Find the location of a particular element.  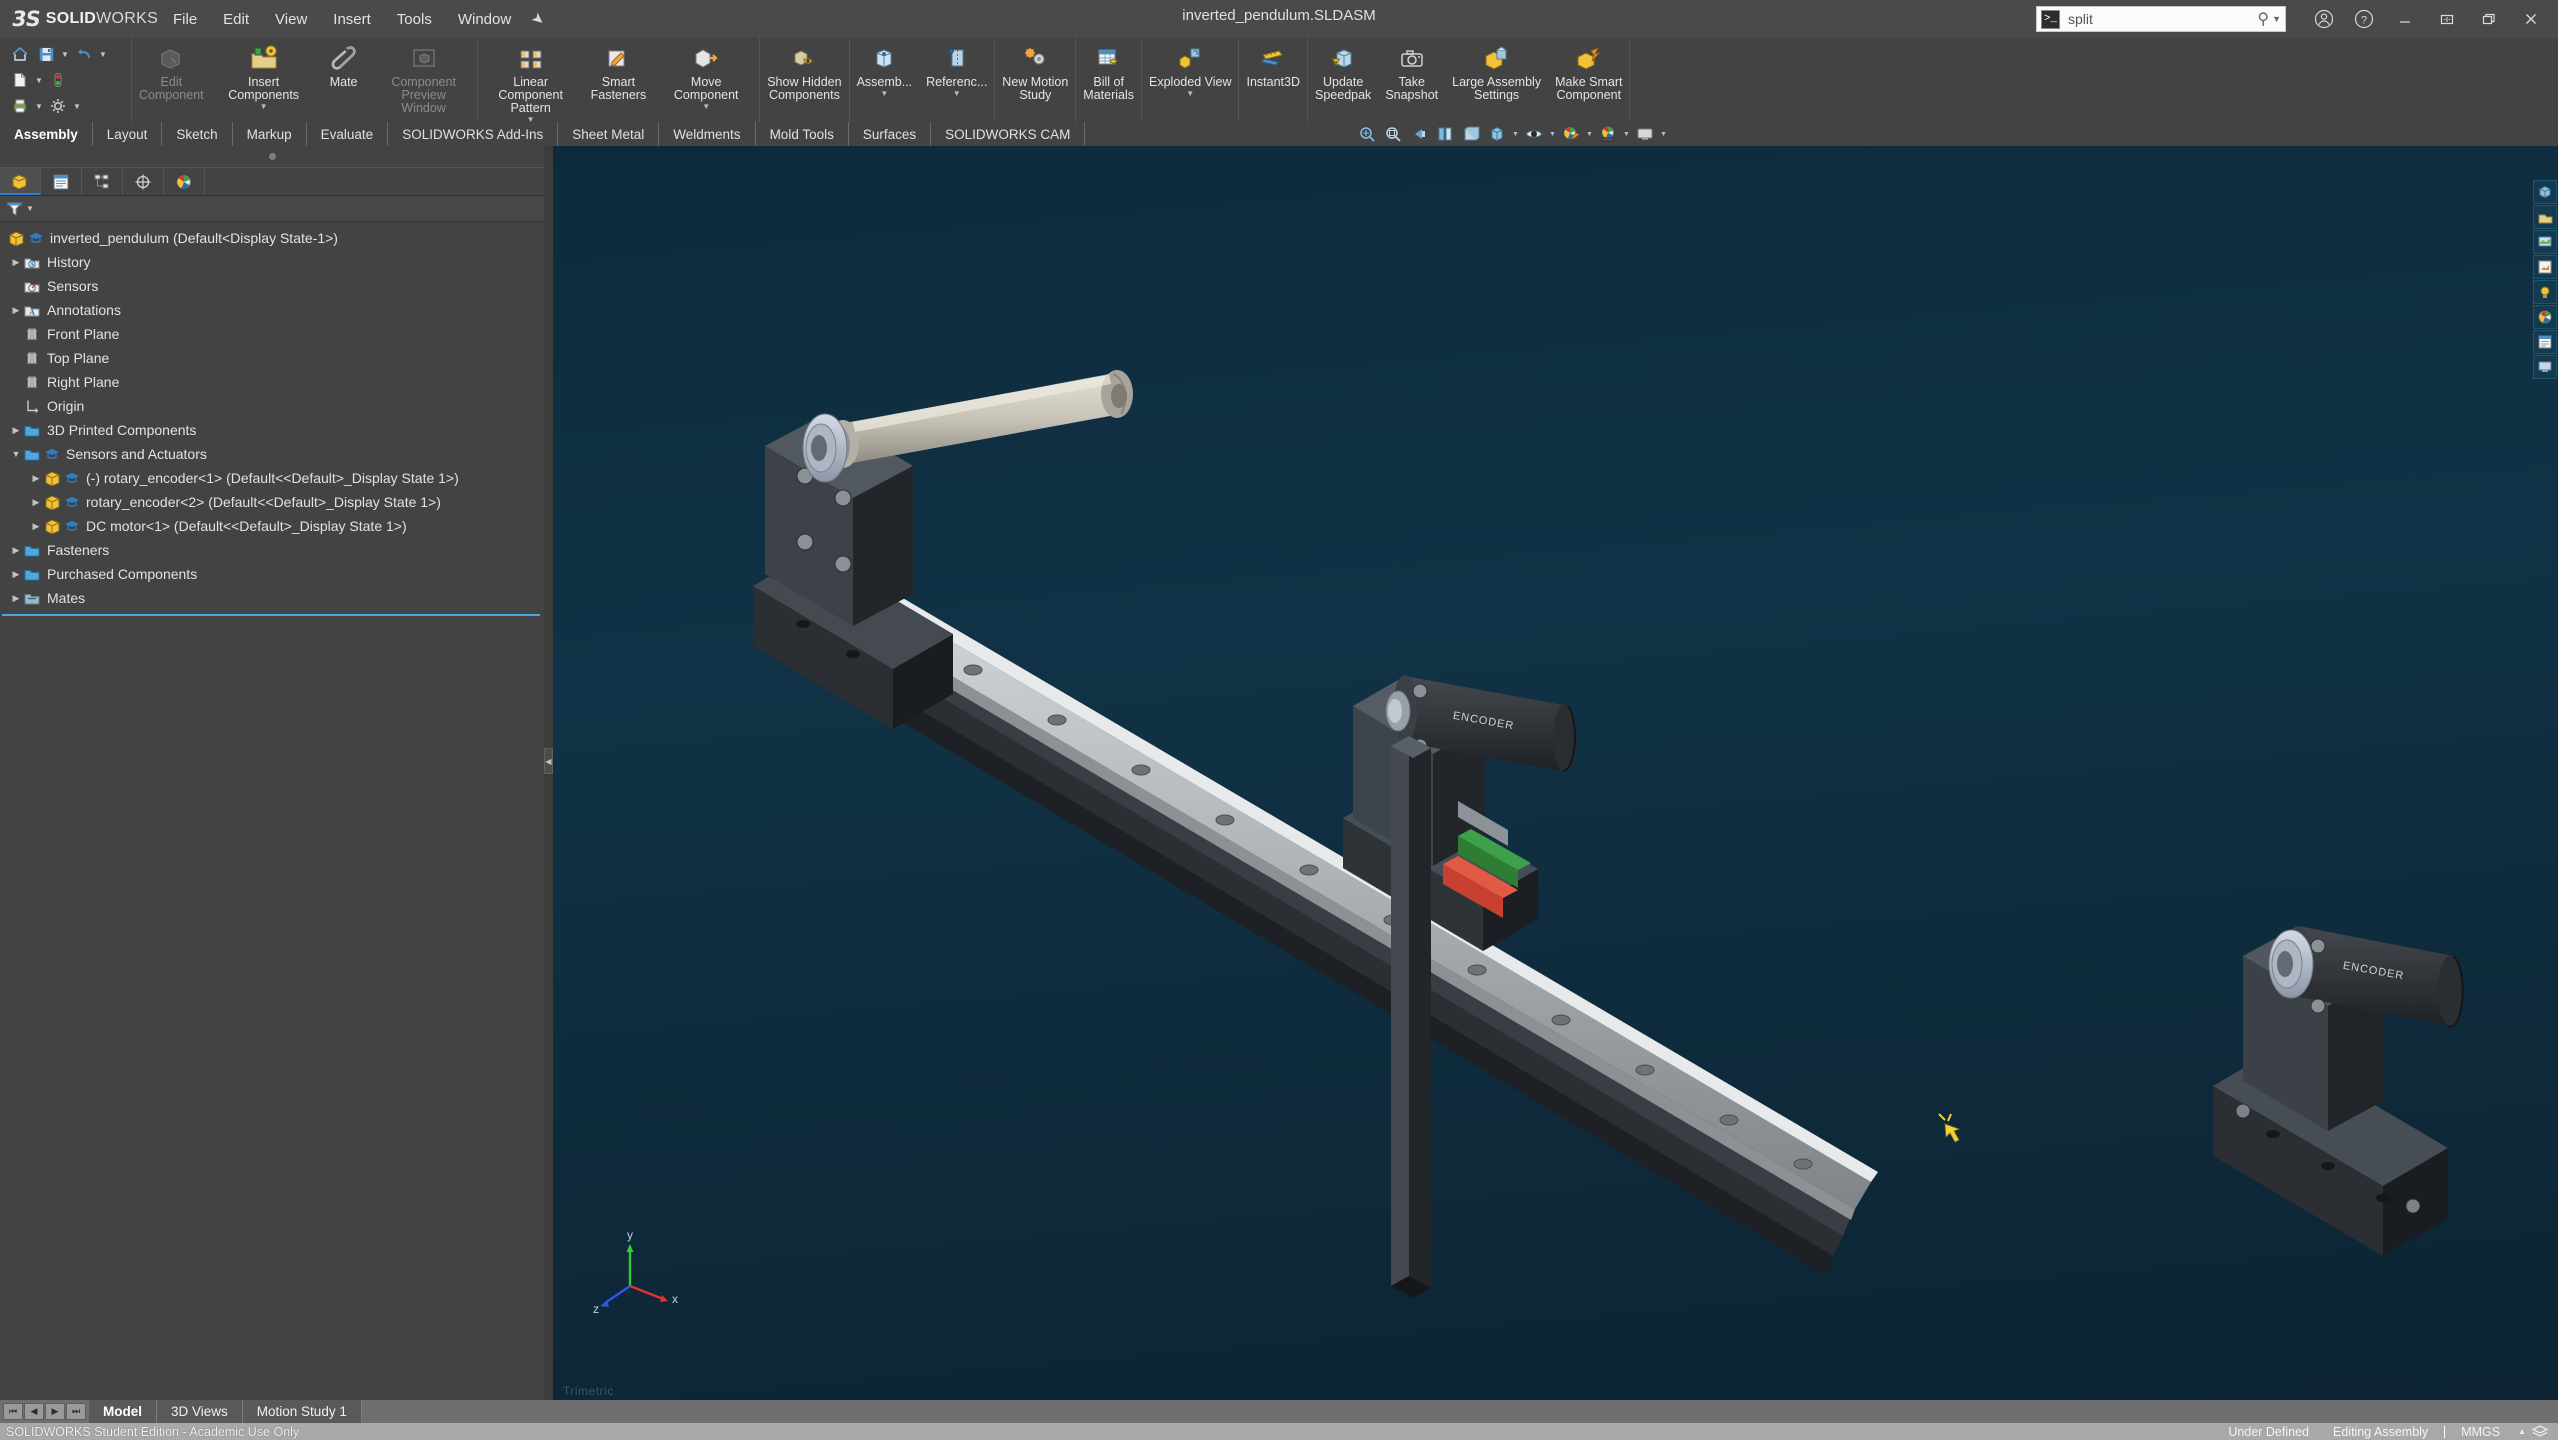

tree-item-sensors-and-actuators: ▼ Sensors and Actuators is located at coordinates (272, 454).